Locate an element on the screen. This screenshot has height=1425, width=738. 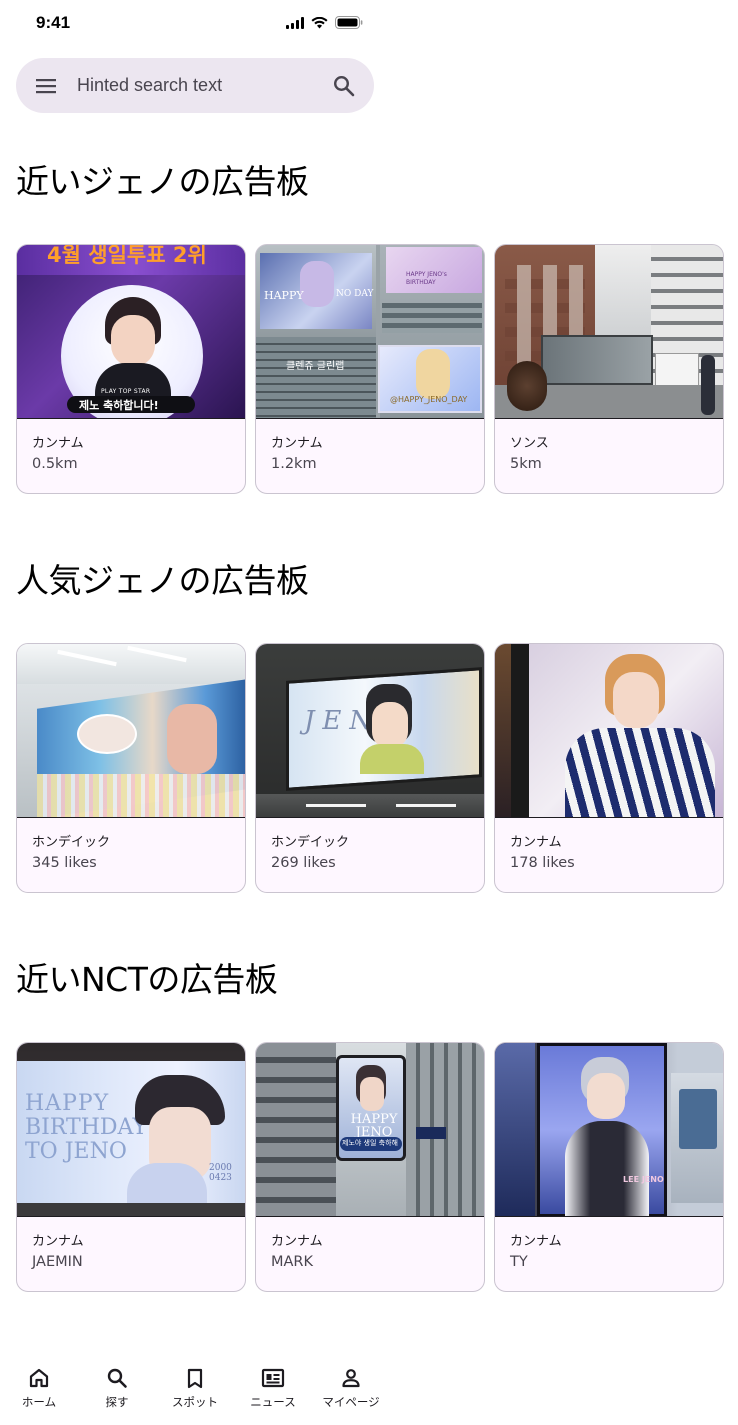
bottom-navigation: ホーム 探す スポット ニュース マイページ is located at coordinates (369, 1390).